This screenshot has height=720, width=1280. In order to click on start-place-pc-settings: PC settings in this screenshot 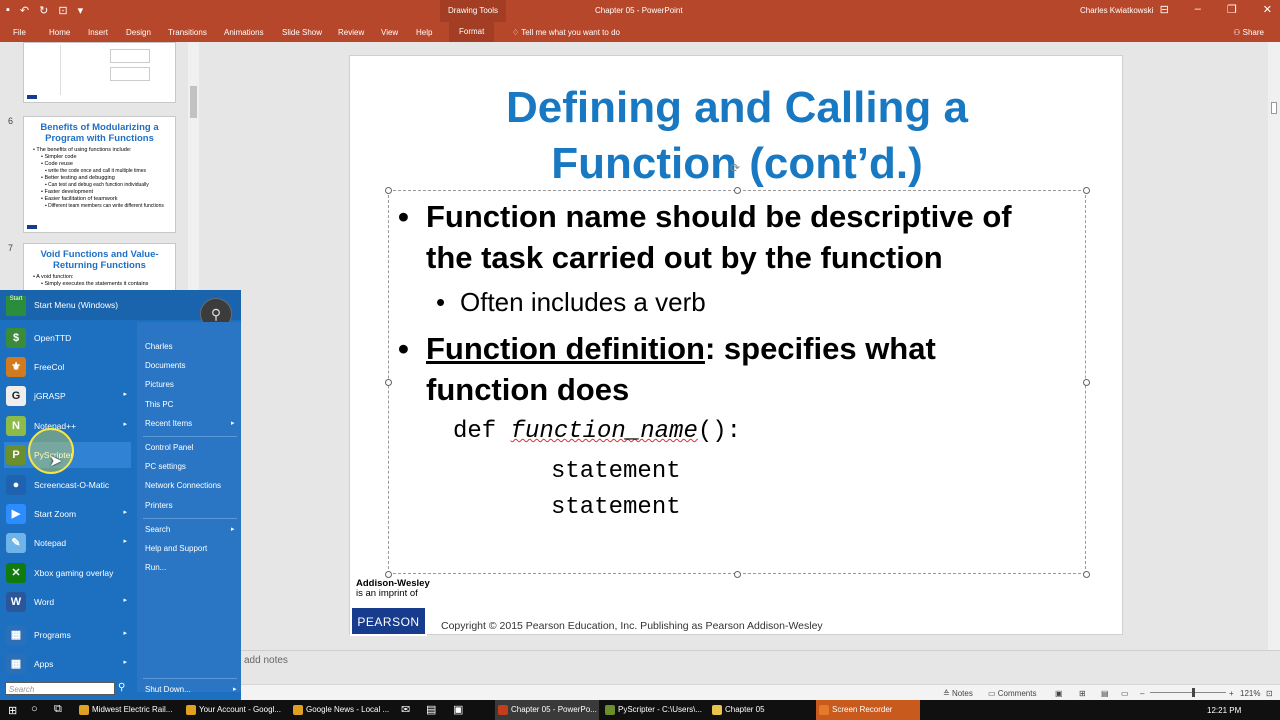, I will do `click(165, 466)`.